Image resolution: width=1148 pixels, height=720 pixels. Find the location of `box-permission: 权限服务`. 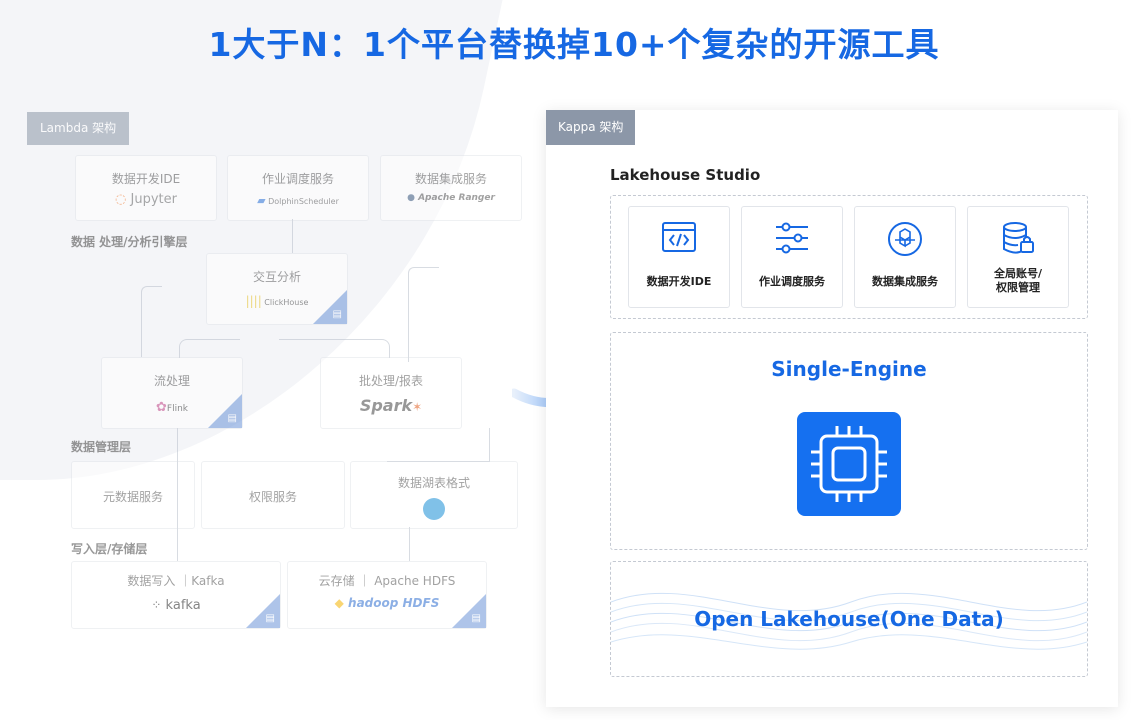

box-permission: 权限服务 is located at coordinates (273, 495).